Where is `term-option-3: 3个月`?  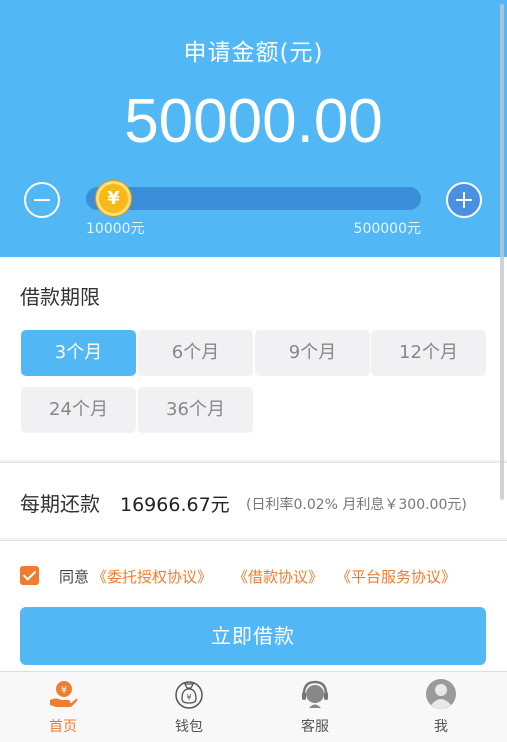 term-option-3: 3个月 is located at coordinates (78, 353).